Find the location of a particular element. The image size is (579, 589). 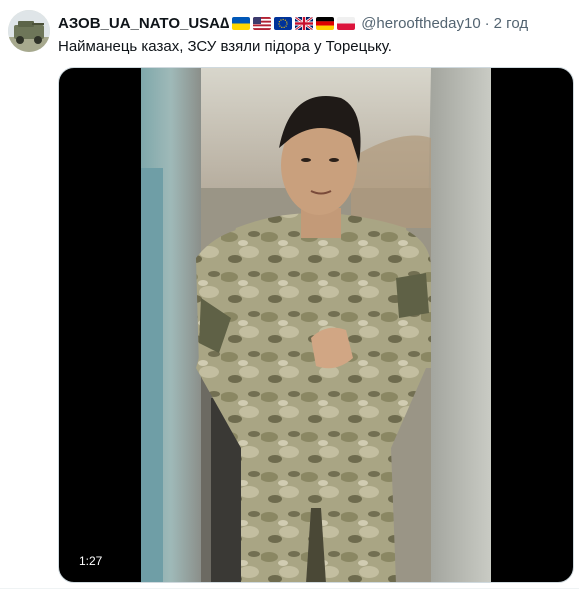

armored-vehicle-icon is located at coordinates (29, 31).